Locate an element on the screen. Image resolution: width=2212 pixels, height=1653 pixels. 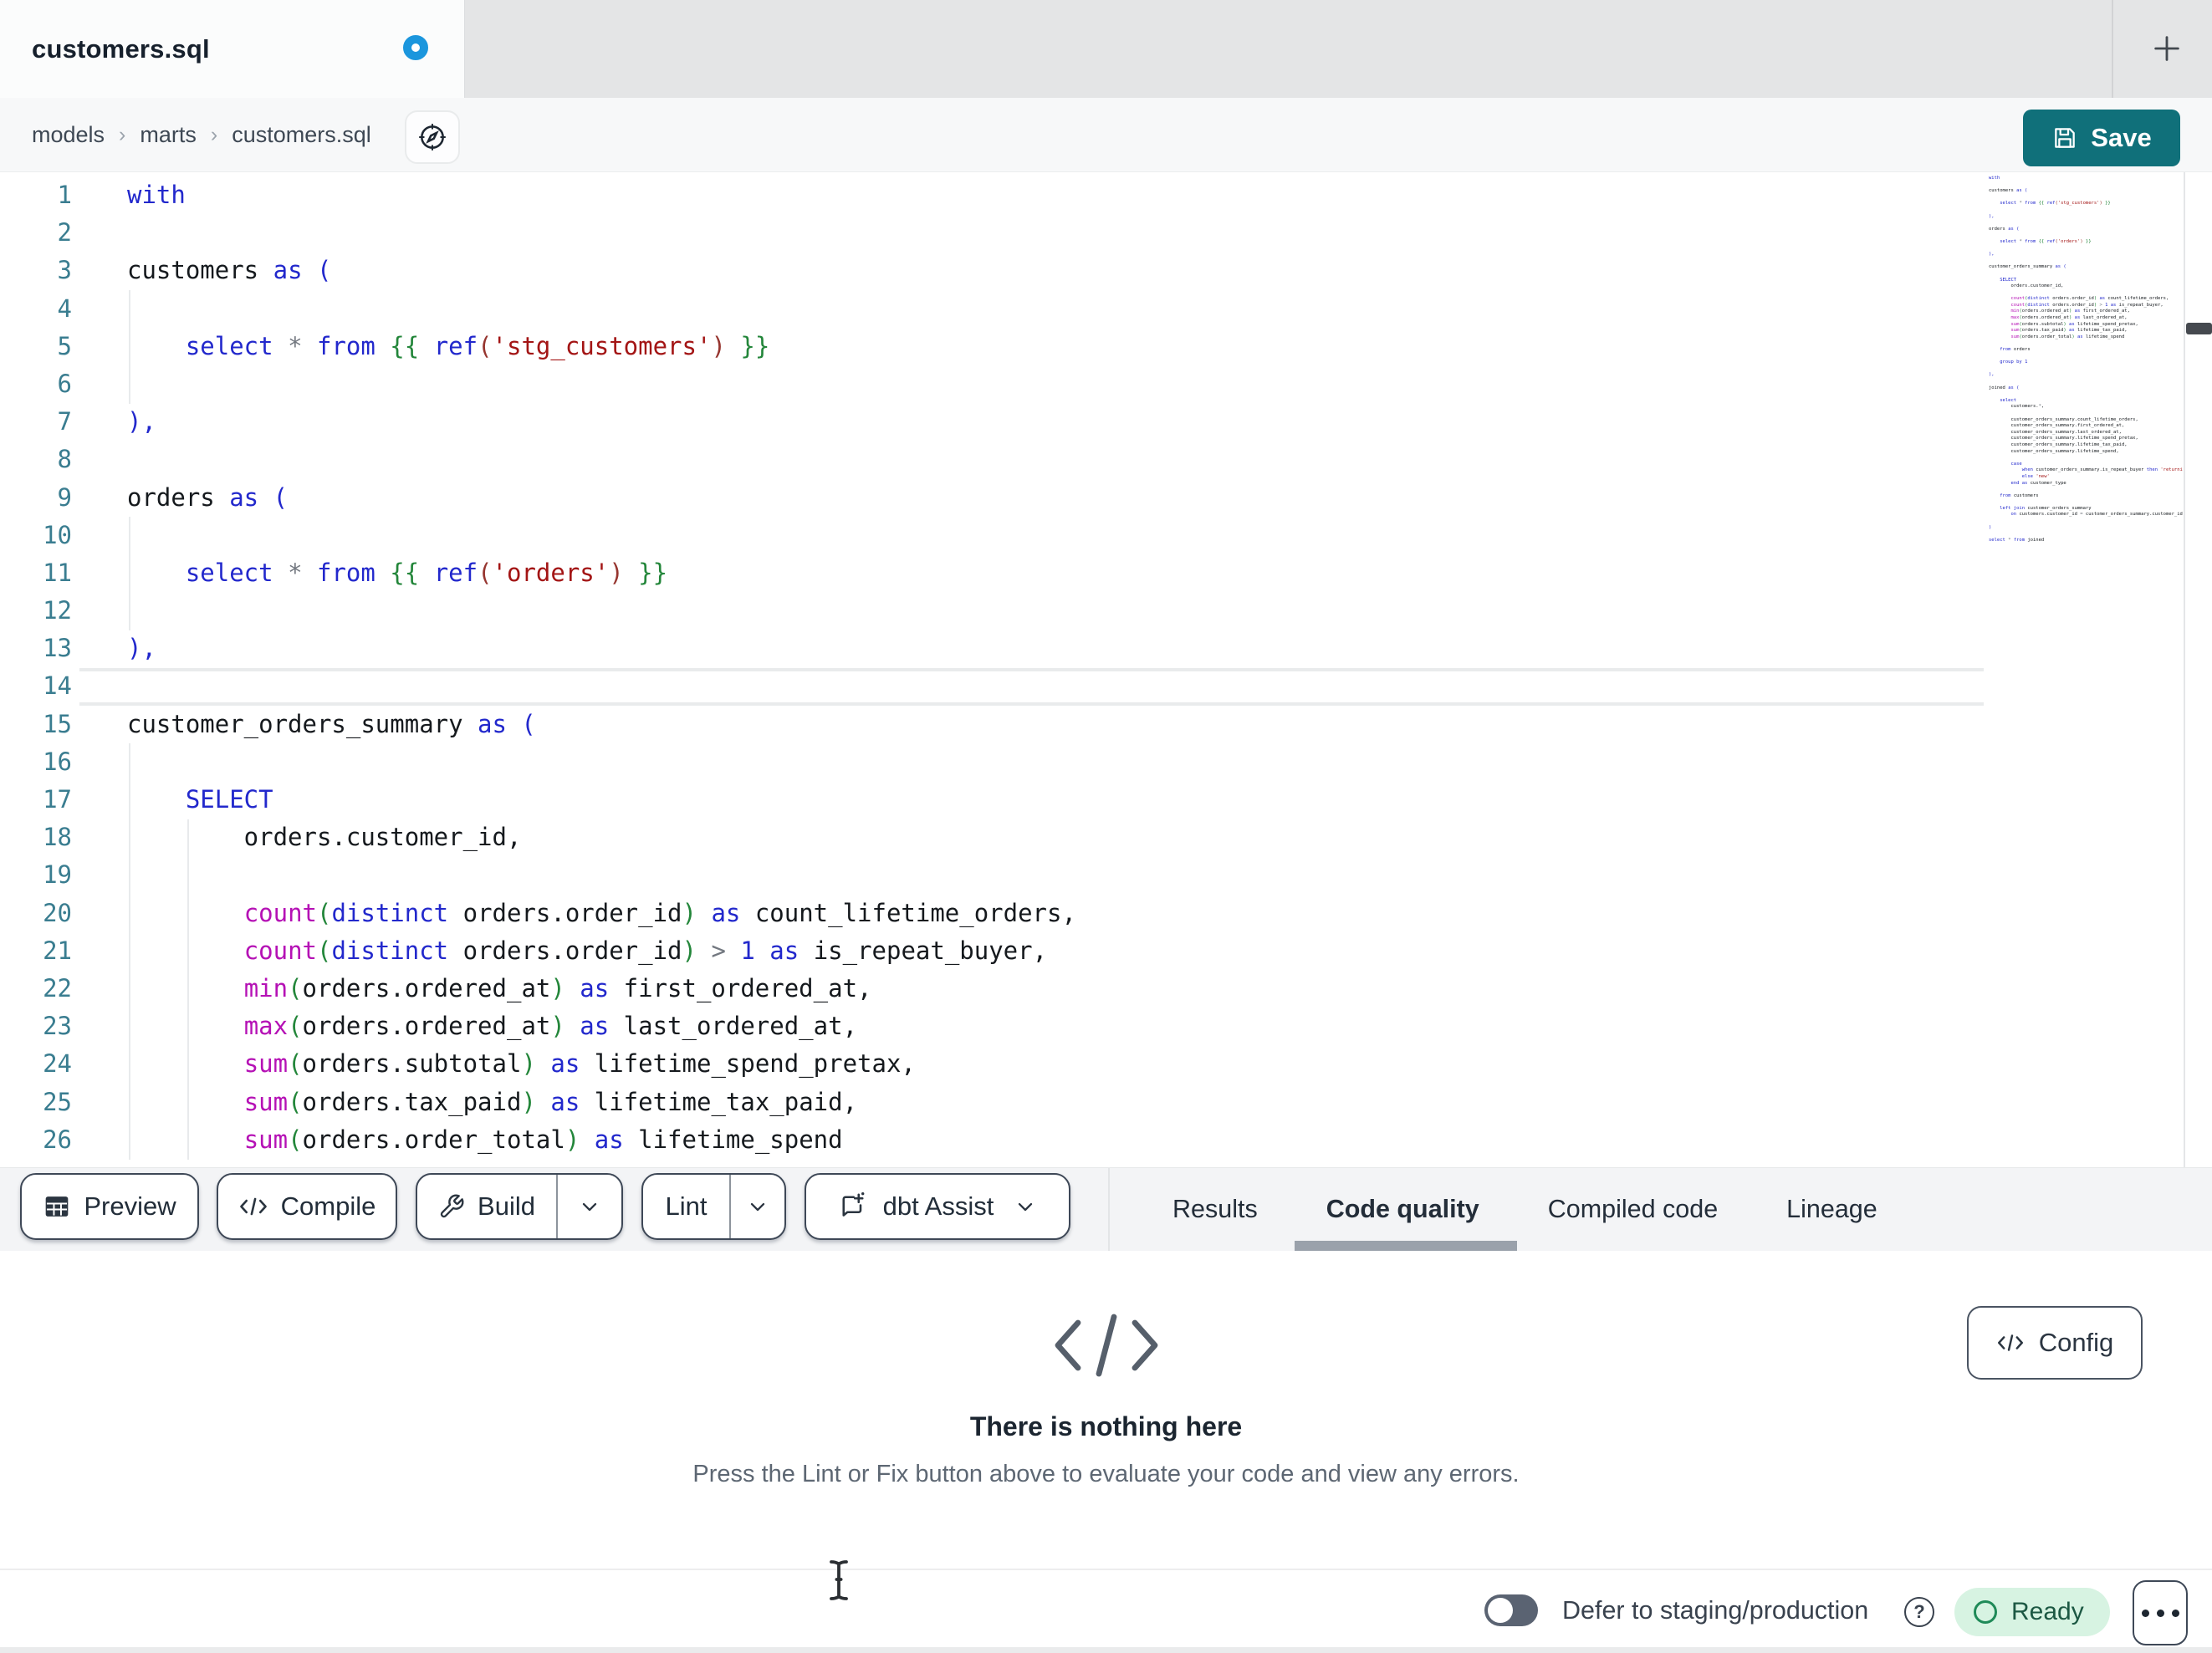
line-number: 23 is located at coordinates (58, 1026).